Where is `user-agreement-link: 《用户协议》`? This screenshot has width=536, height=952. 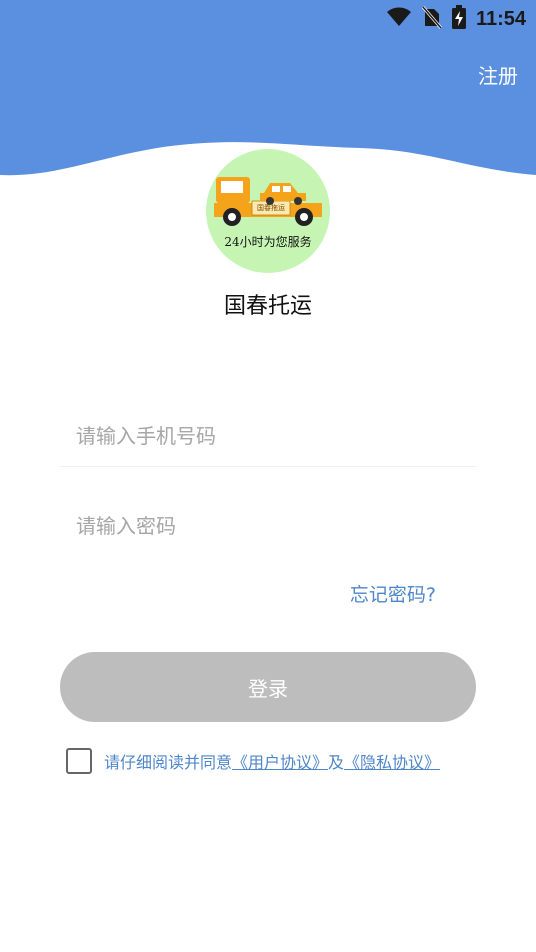
user-agreement-link: 《用户协议》 is located at coordinates (280, 761).